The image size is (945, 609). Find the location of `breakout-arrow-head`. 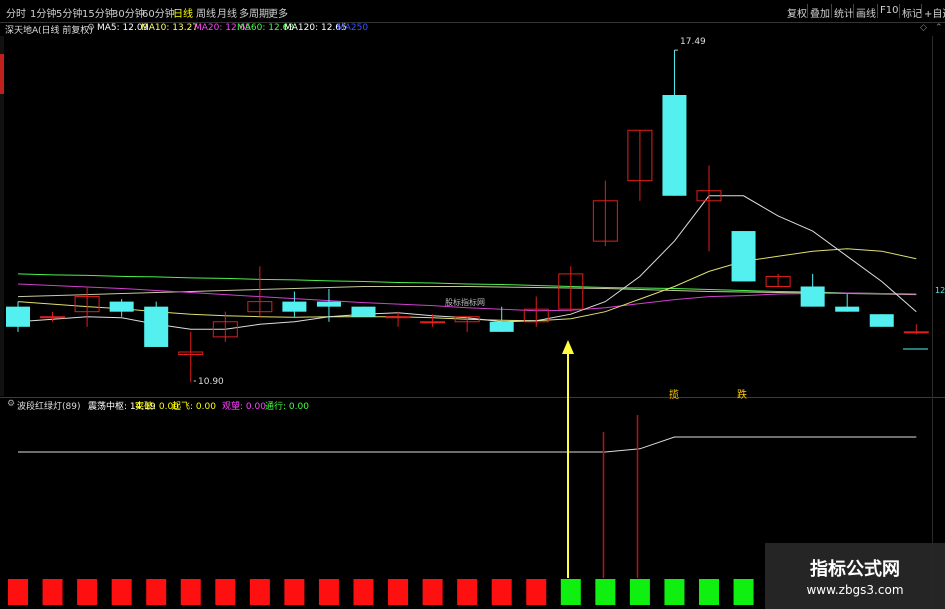

breakout-arrow-head is located at coordinates (568, 347).